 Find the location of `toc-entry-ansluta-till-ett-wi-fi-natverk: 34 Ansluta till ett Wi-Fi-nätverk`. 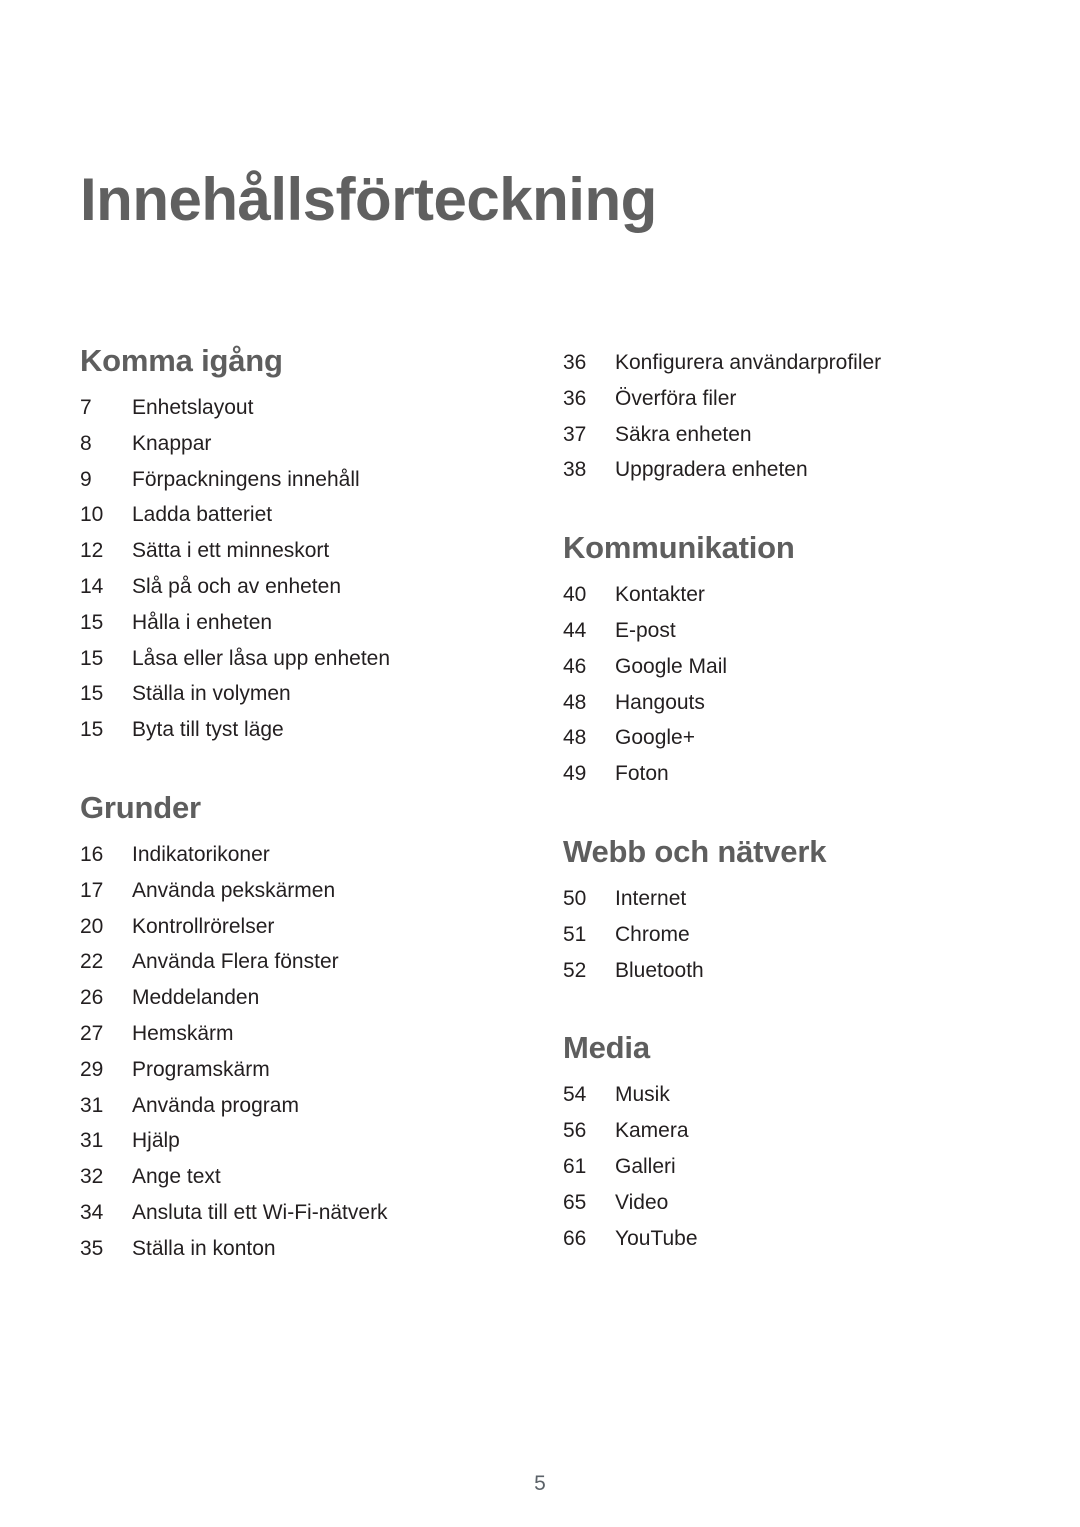

toc-entry-ansluta-till-ett-wi-fi-natverk: 34 Ansluta till ett Wi-Fi-nätverk is located at coordinates (295, 1213).